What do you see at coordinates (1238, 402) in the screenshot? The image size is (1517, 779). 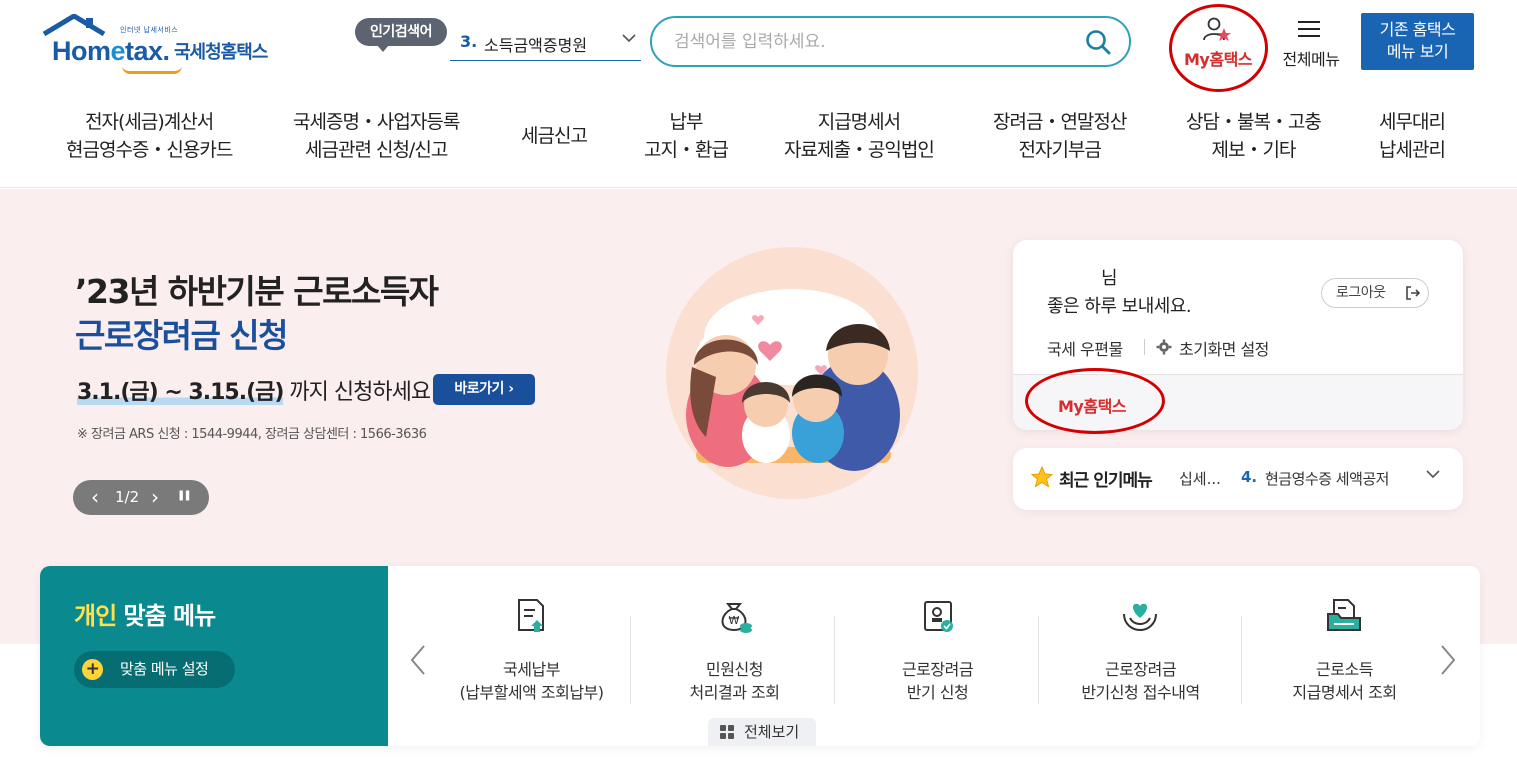 I see `login-card-footer: My홈택스` at bounding box center [1238, 402].